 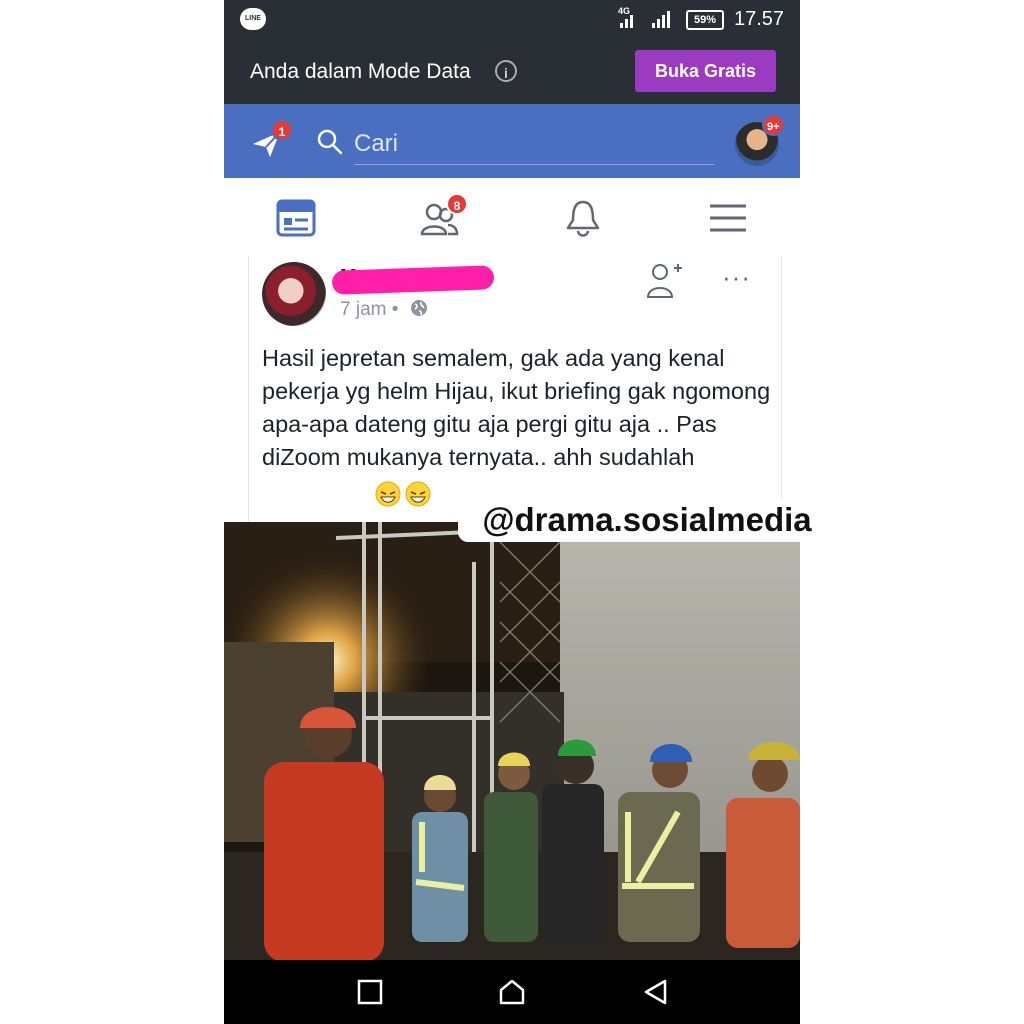 I want to click on profile-badge: 9+, so click(x=773, y=125).